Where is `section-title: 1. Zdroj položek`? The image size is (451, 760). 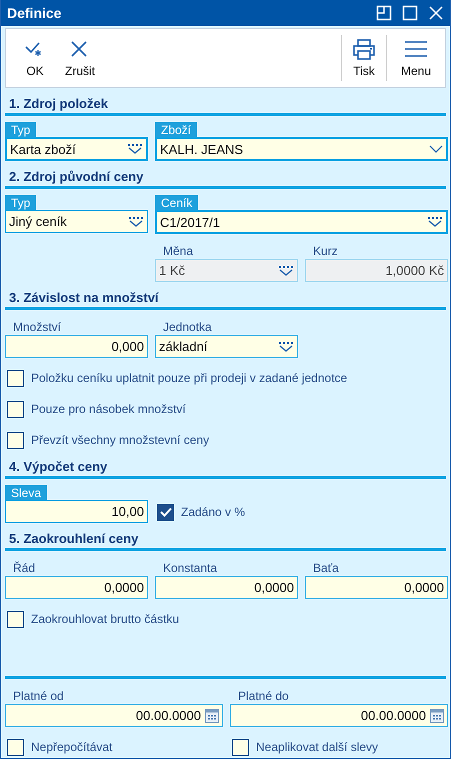
section-title: 1. Zdroj položek is located at coordinates (58, 103).